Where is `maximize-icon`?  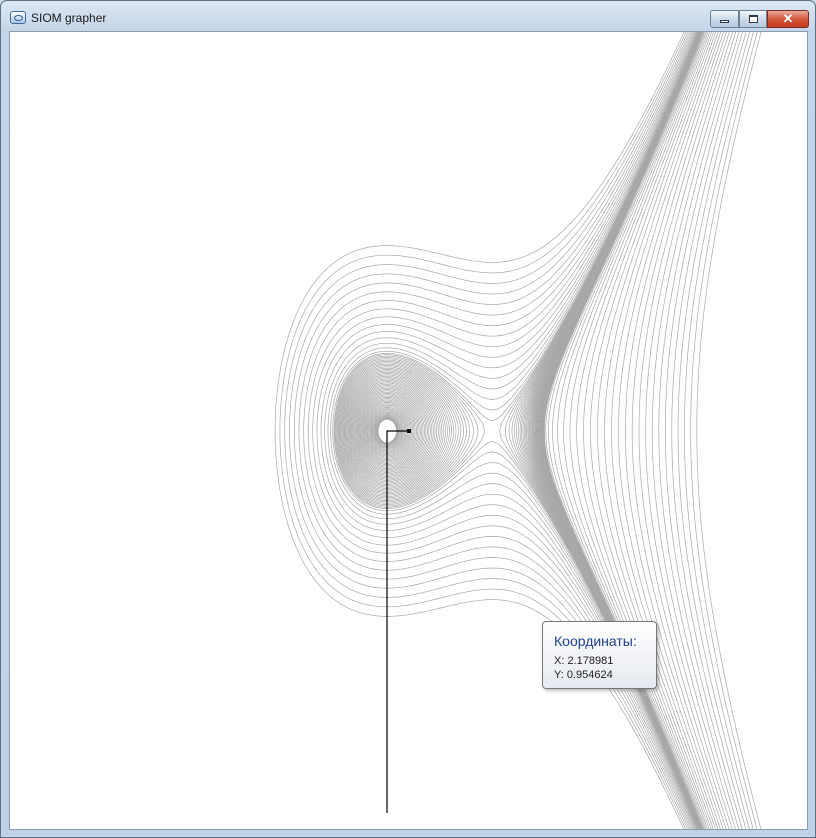 maximize-icon is located at coordinates (753, 19).